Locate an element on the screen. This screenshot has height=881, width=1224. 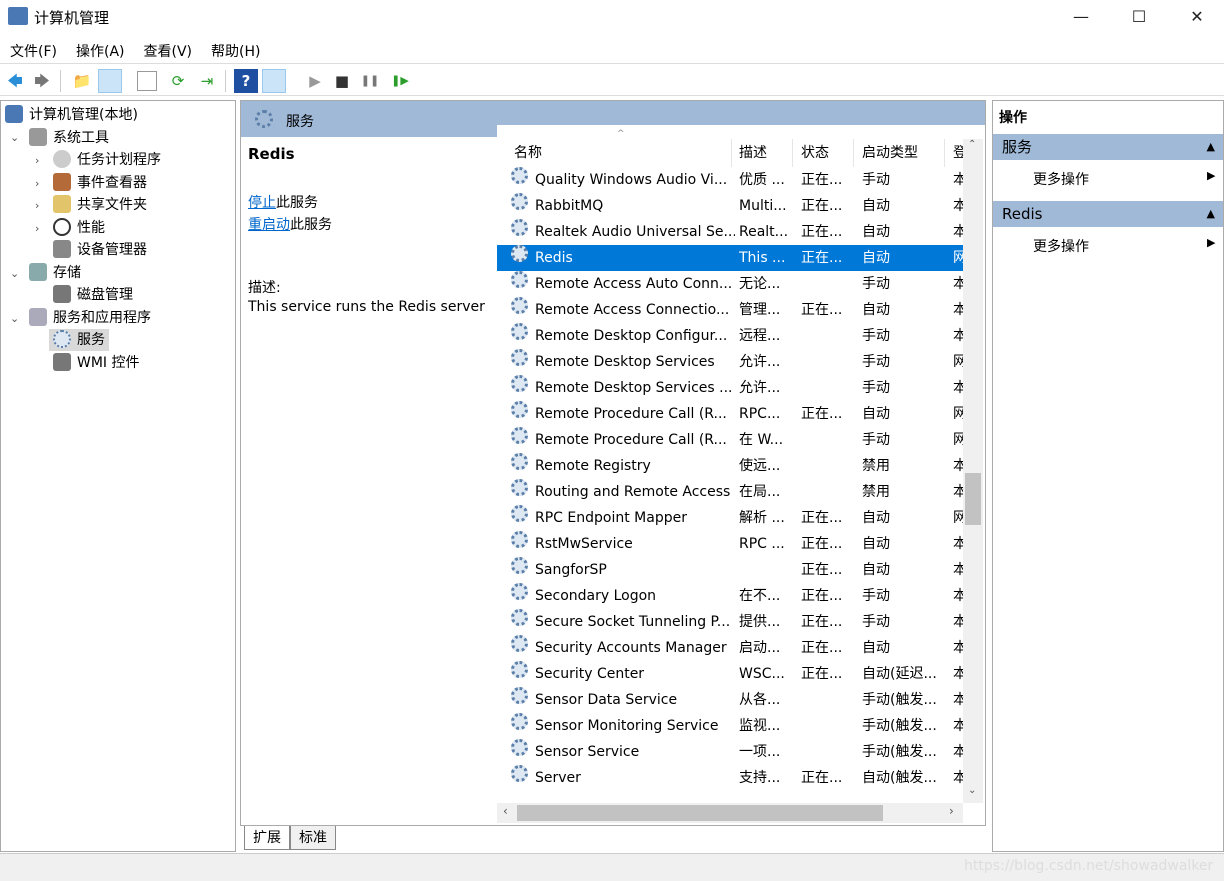
tree-item-system-tools: 系统工具 is located at coordinates (69, 138).